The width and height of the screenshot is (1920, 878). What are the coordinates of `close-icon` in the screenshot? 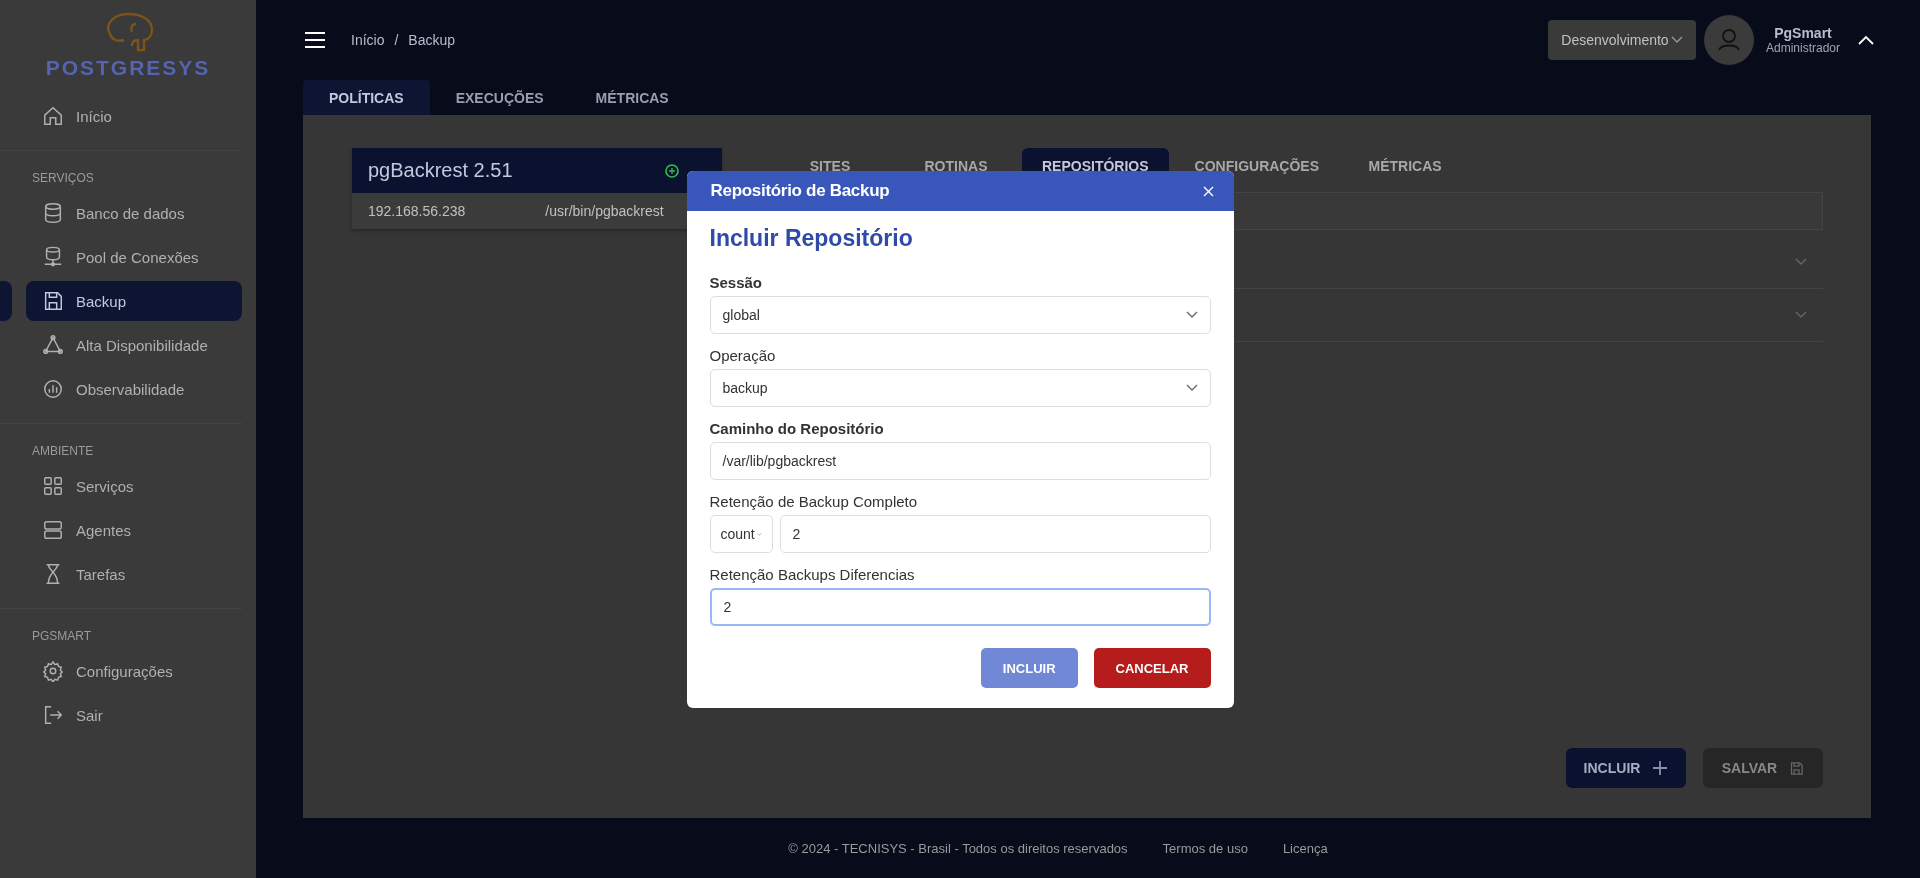 It's located at (1208, 191).